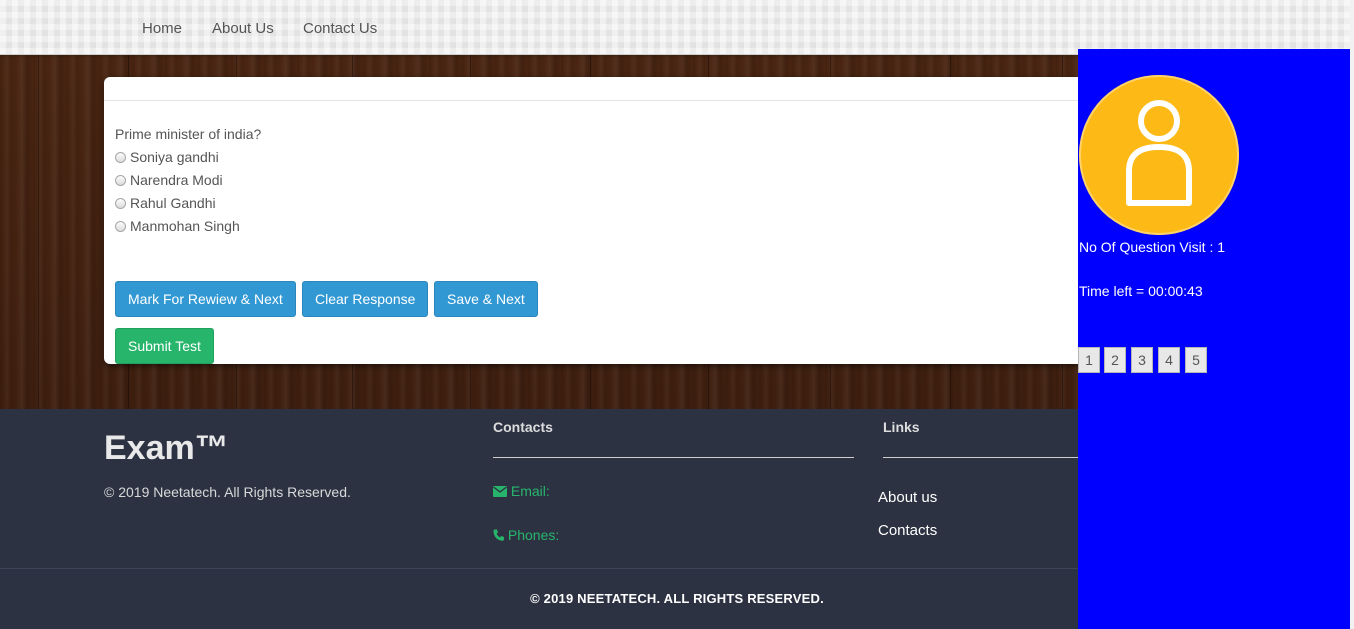  Describe the element at coordinates (1152, 247) in the screenshot. I see `question-visit-count: No Of Question Visit : 1` at that location.